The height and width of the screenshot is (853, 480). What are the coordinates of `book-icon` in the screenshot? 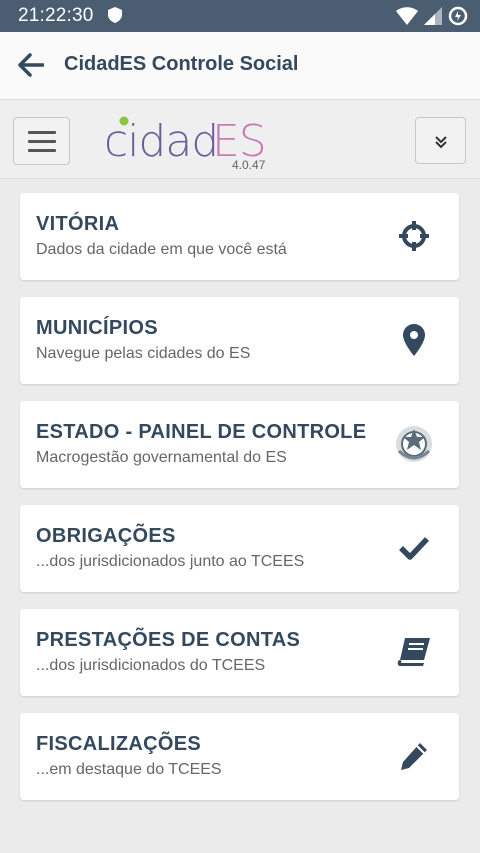 It's located at (414, 652).